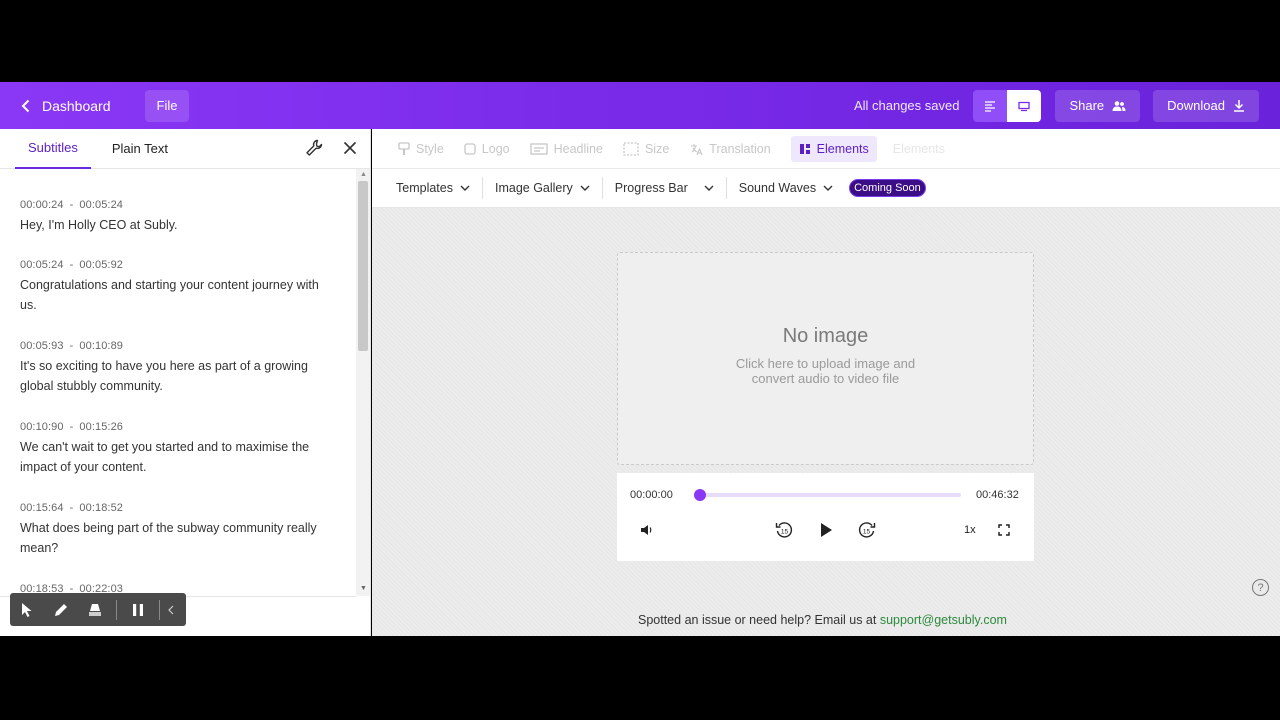 Image resolution: width=1280 pixels, height=720 pixels. Describe the element at coordinates (640, 41) in the screenshot. I see `letterbox-top` at that location.